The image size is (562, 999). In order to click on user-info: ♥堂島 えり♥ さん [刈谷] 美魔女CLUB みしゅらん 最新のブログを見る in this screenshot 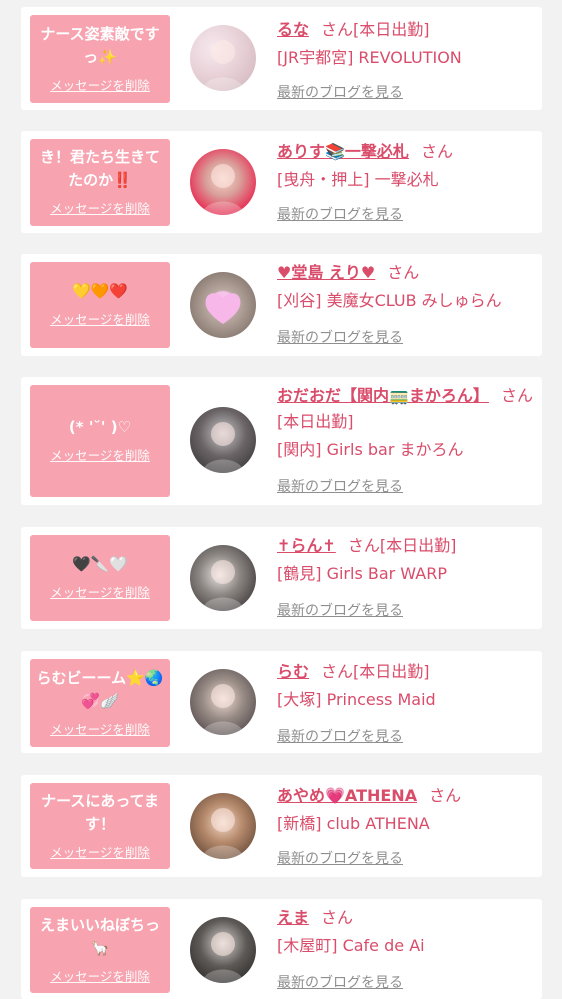, I will do `click(408, 308)`.